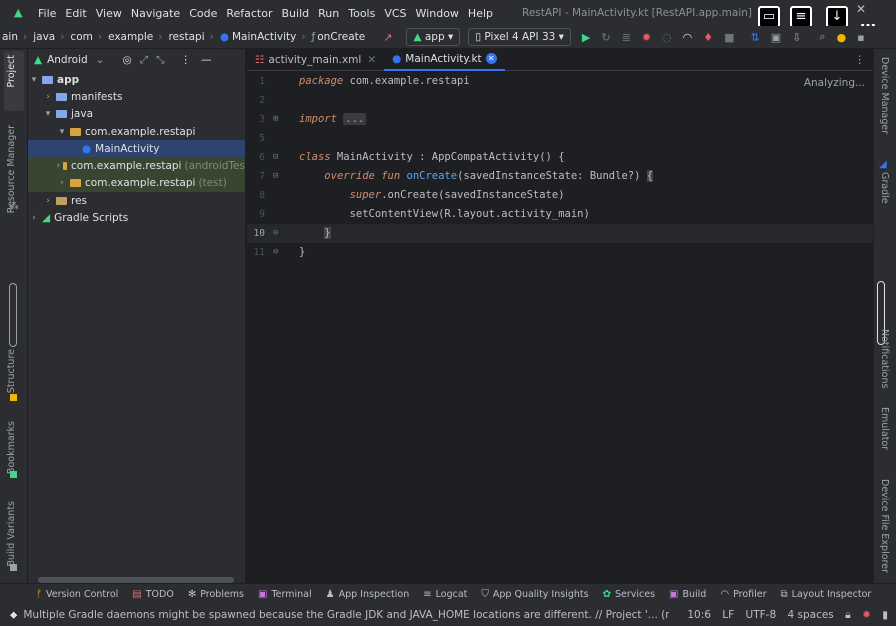 Image resolution: width=896 pixels, height=626 pixels. Describe the element at coordinates (826, 594) in the screenshot. I see `tool-layout-inspector: ⧉ Layout Inspector` at that location.